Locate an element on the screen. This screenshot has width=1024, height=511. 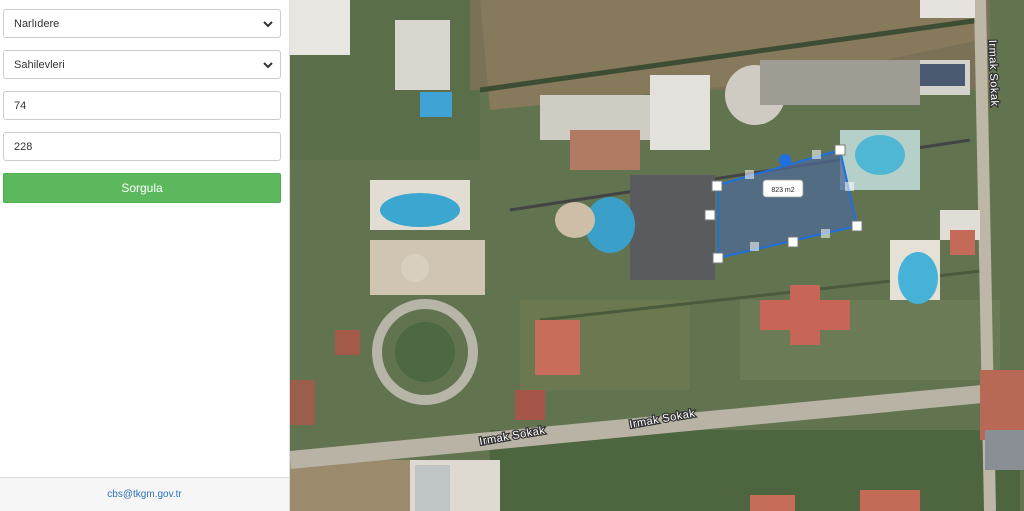
neighborhood-select: Sahilevleri is located at coordinates (142, 64).